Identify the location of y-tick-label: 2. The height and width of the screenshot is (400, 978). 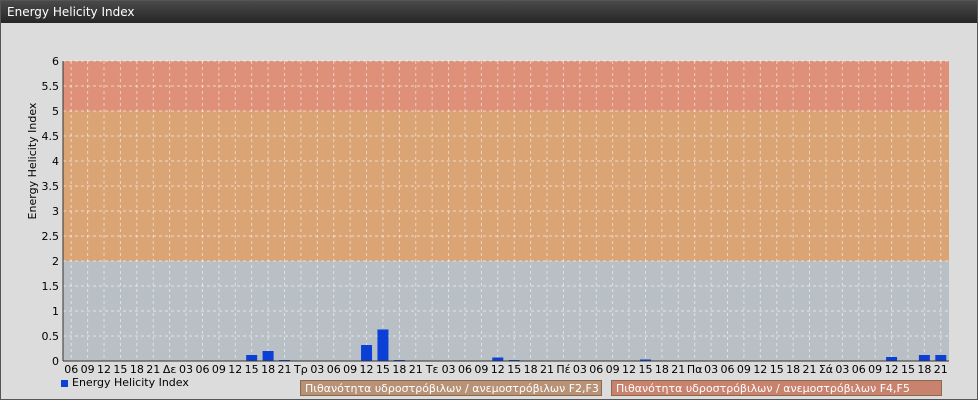
(55, 261).